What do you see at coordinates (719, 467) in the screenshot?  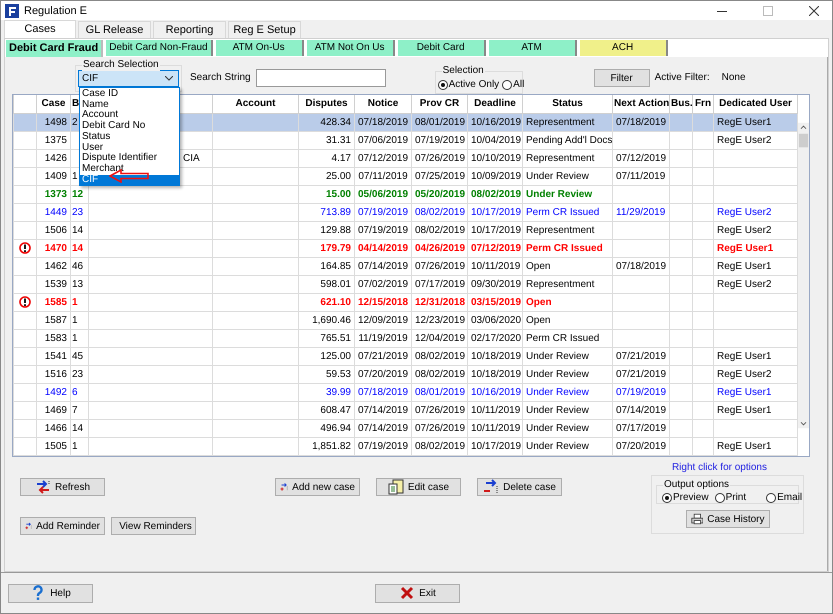 I see `options-link: Right click for options` at bounding box center [719, 467].